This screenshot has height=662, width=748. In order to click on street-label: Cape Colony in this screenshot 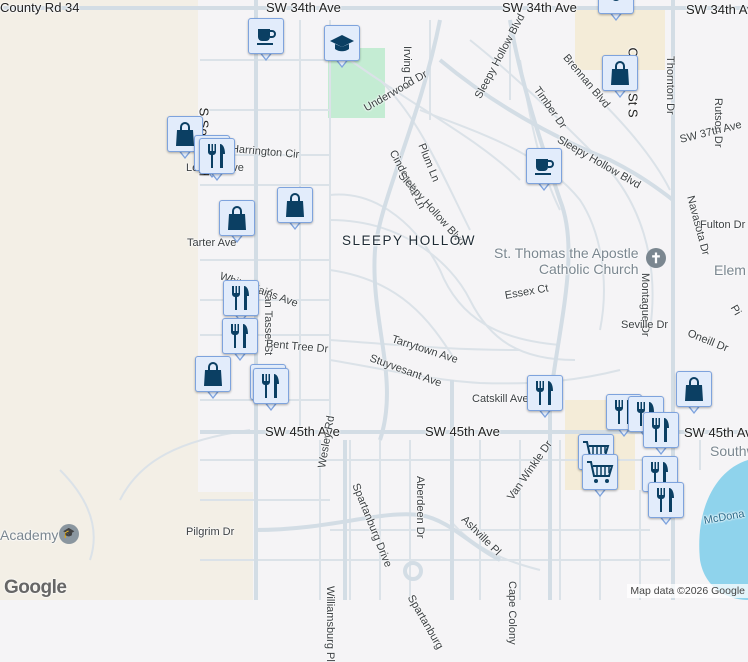, I will do `click(512, 613)`.